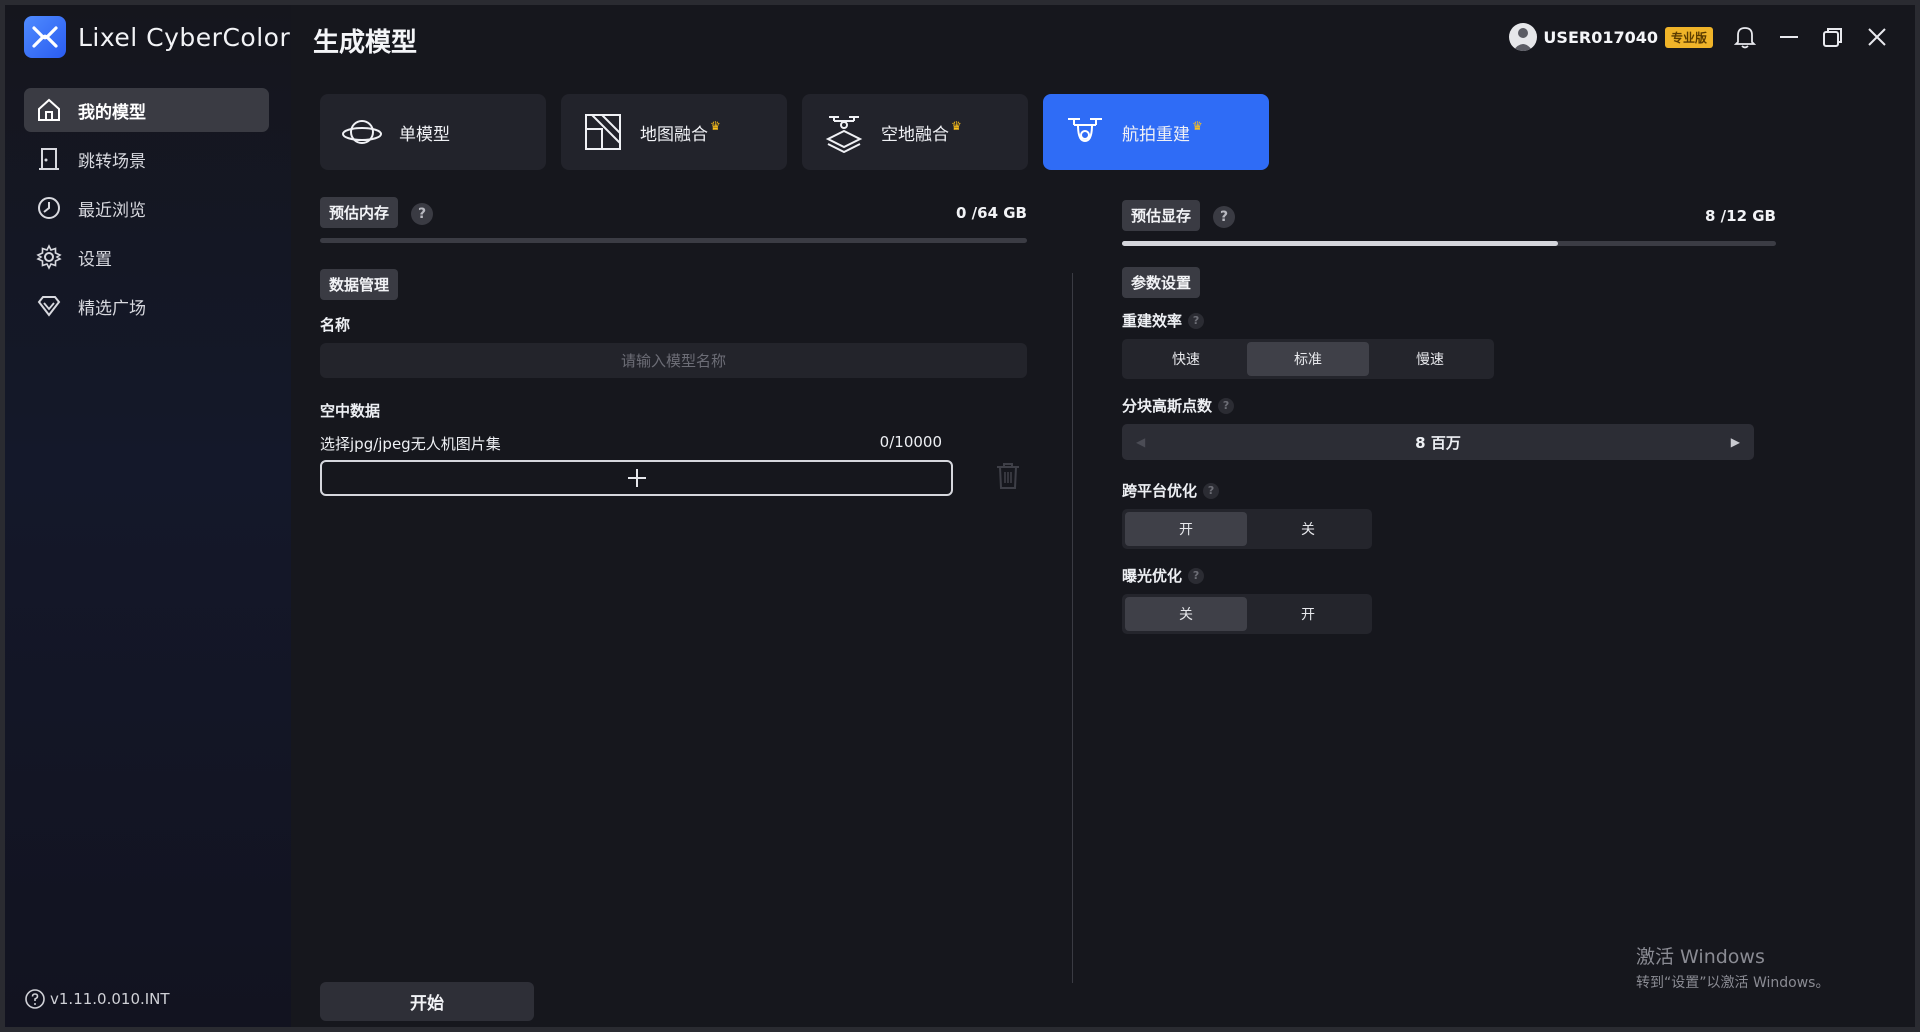 This screenshot has width=1920, height=1032. What do you see at coordinates (112, 161) in the screenshot?
I see `sidebar-item-label: 跳转场景` at bounding box center [112, 161].